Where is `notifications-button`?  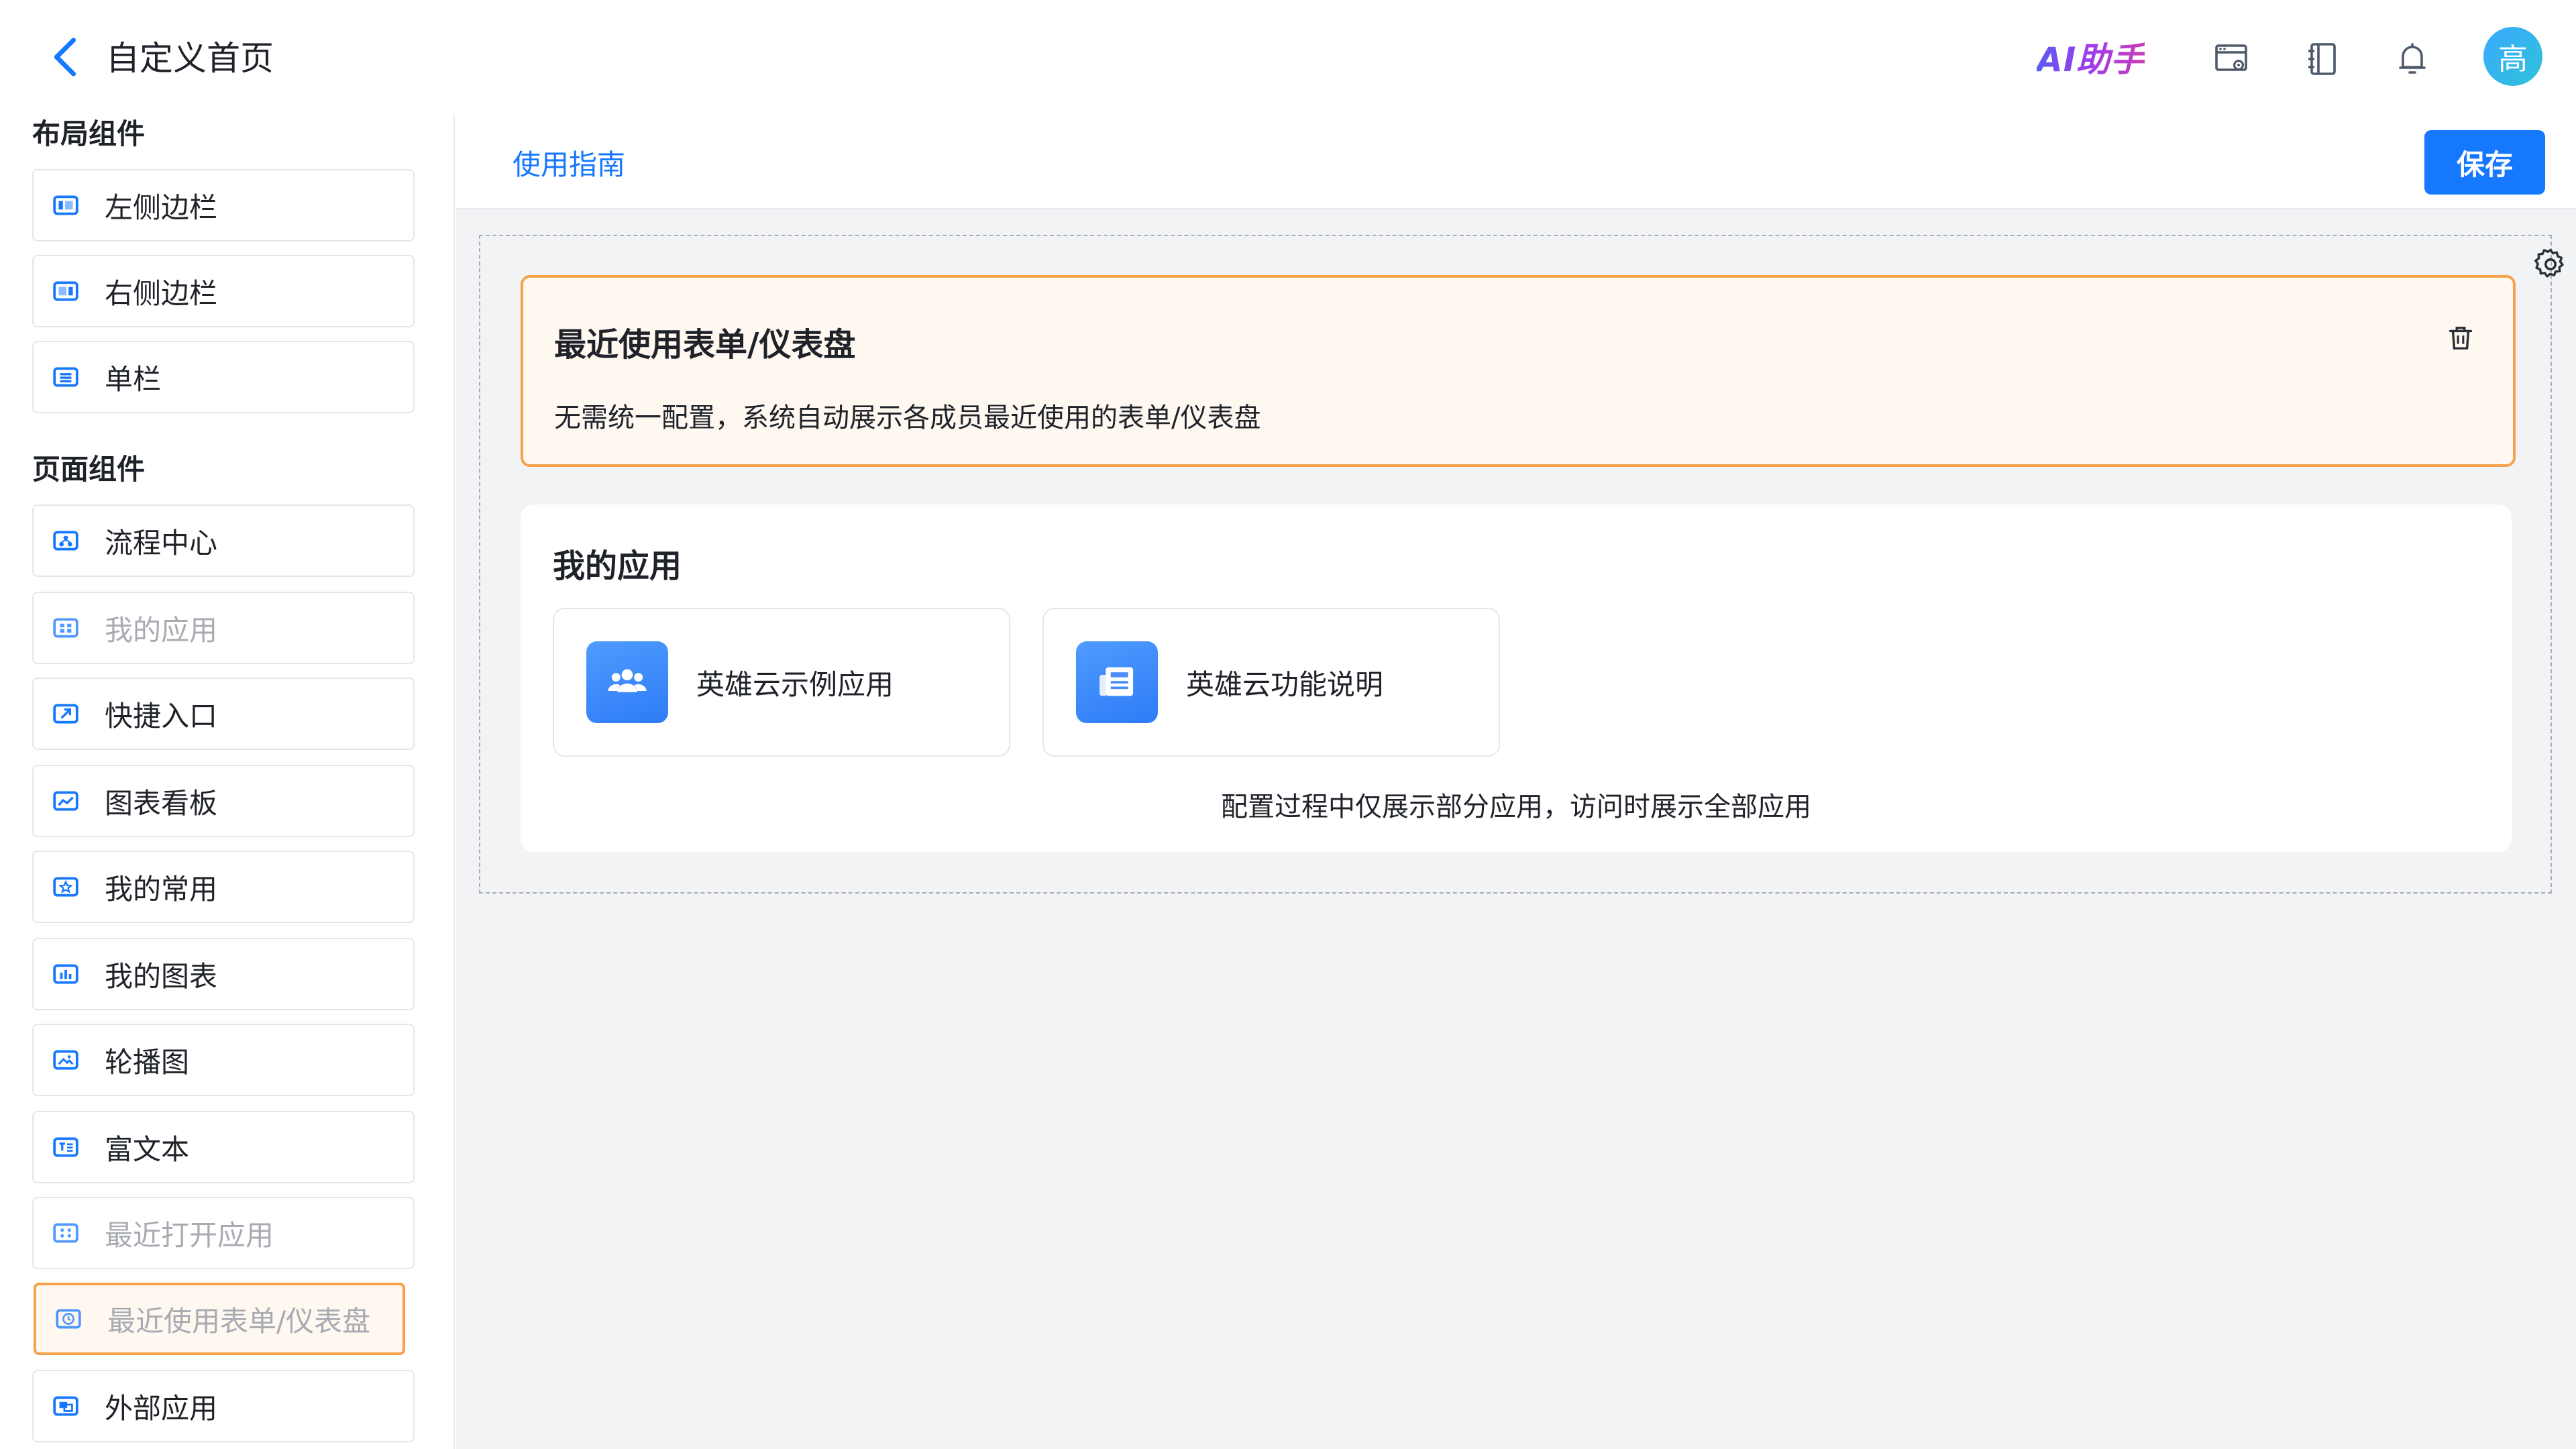
notifications-button is located at coordinates (2412, 59).